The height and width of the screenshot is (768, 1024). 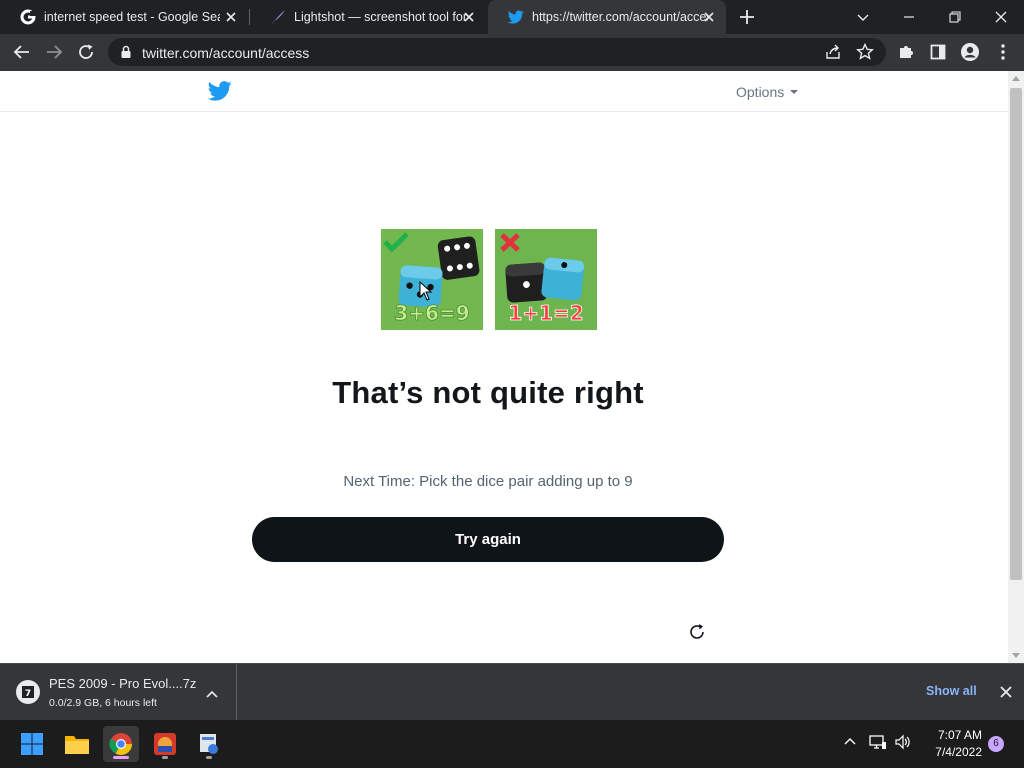 What do you see at coordinates (959, 735) in the screenshot?
I see `clock-time: 7:07 AM` at bounding box center [959, 735].